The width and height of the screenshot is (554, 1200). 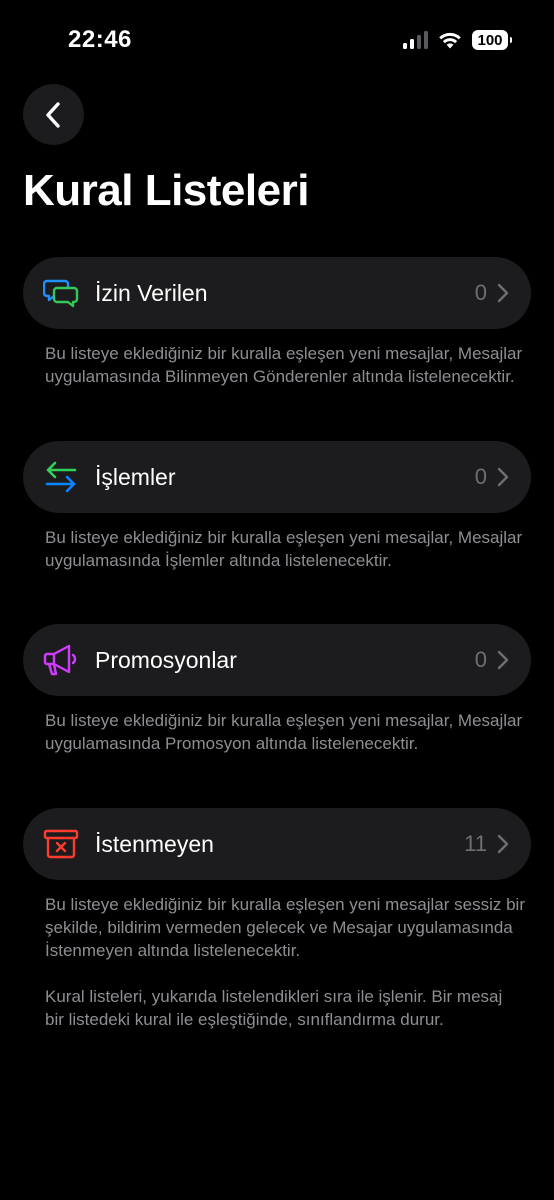 What do you see at coordinates (277, 660) in the screenshot?
I see `list-row-promotions: Promosyonlar 0` at bounding box center [277, 660].